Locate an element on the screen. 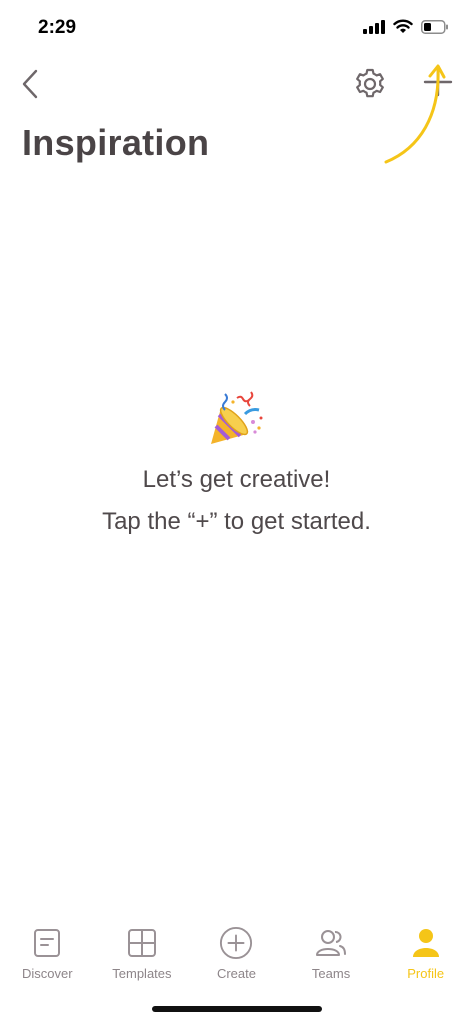  settings-button is located at coordinates (370, 84).